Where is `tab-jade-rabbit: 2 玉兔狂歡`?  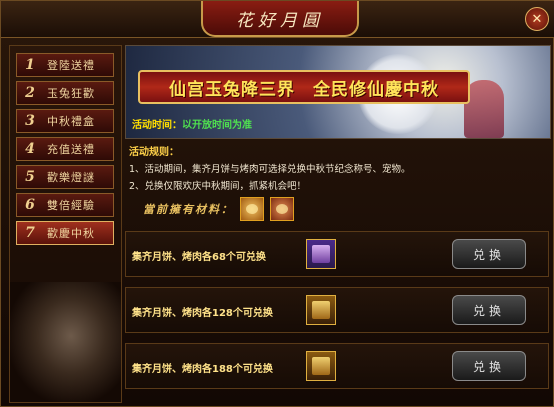 tab-jade-rabbit: 2 玉兔狂歡 is located at coordinates (65, 93).